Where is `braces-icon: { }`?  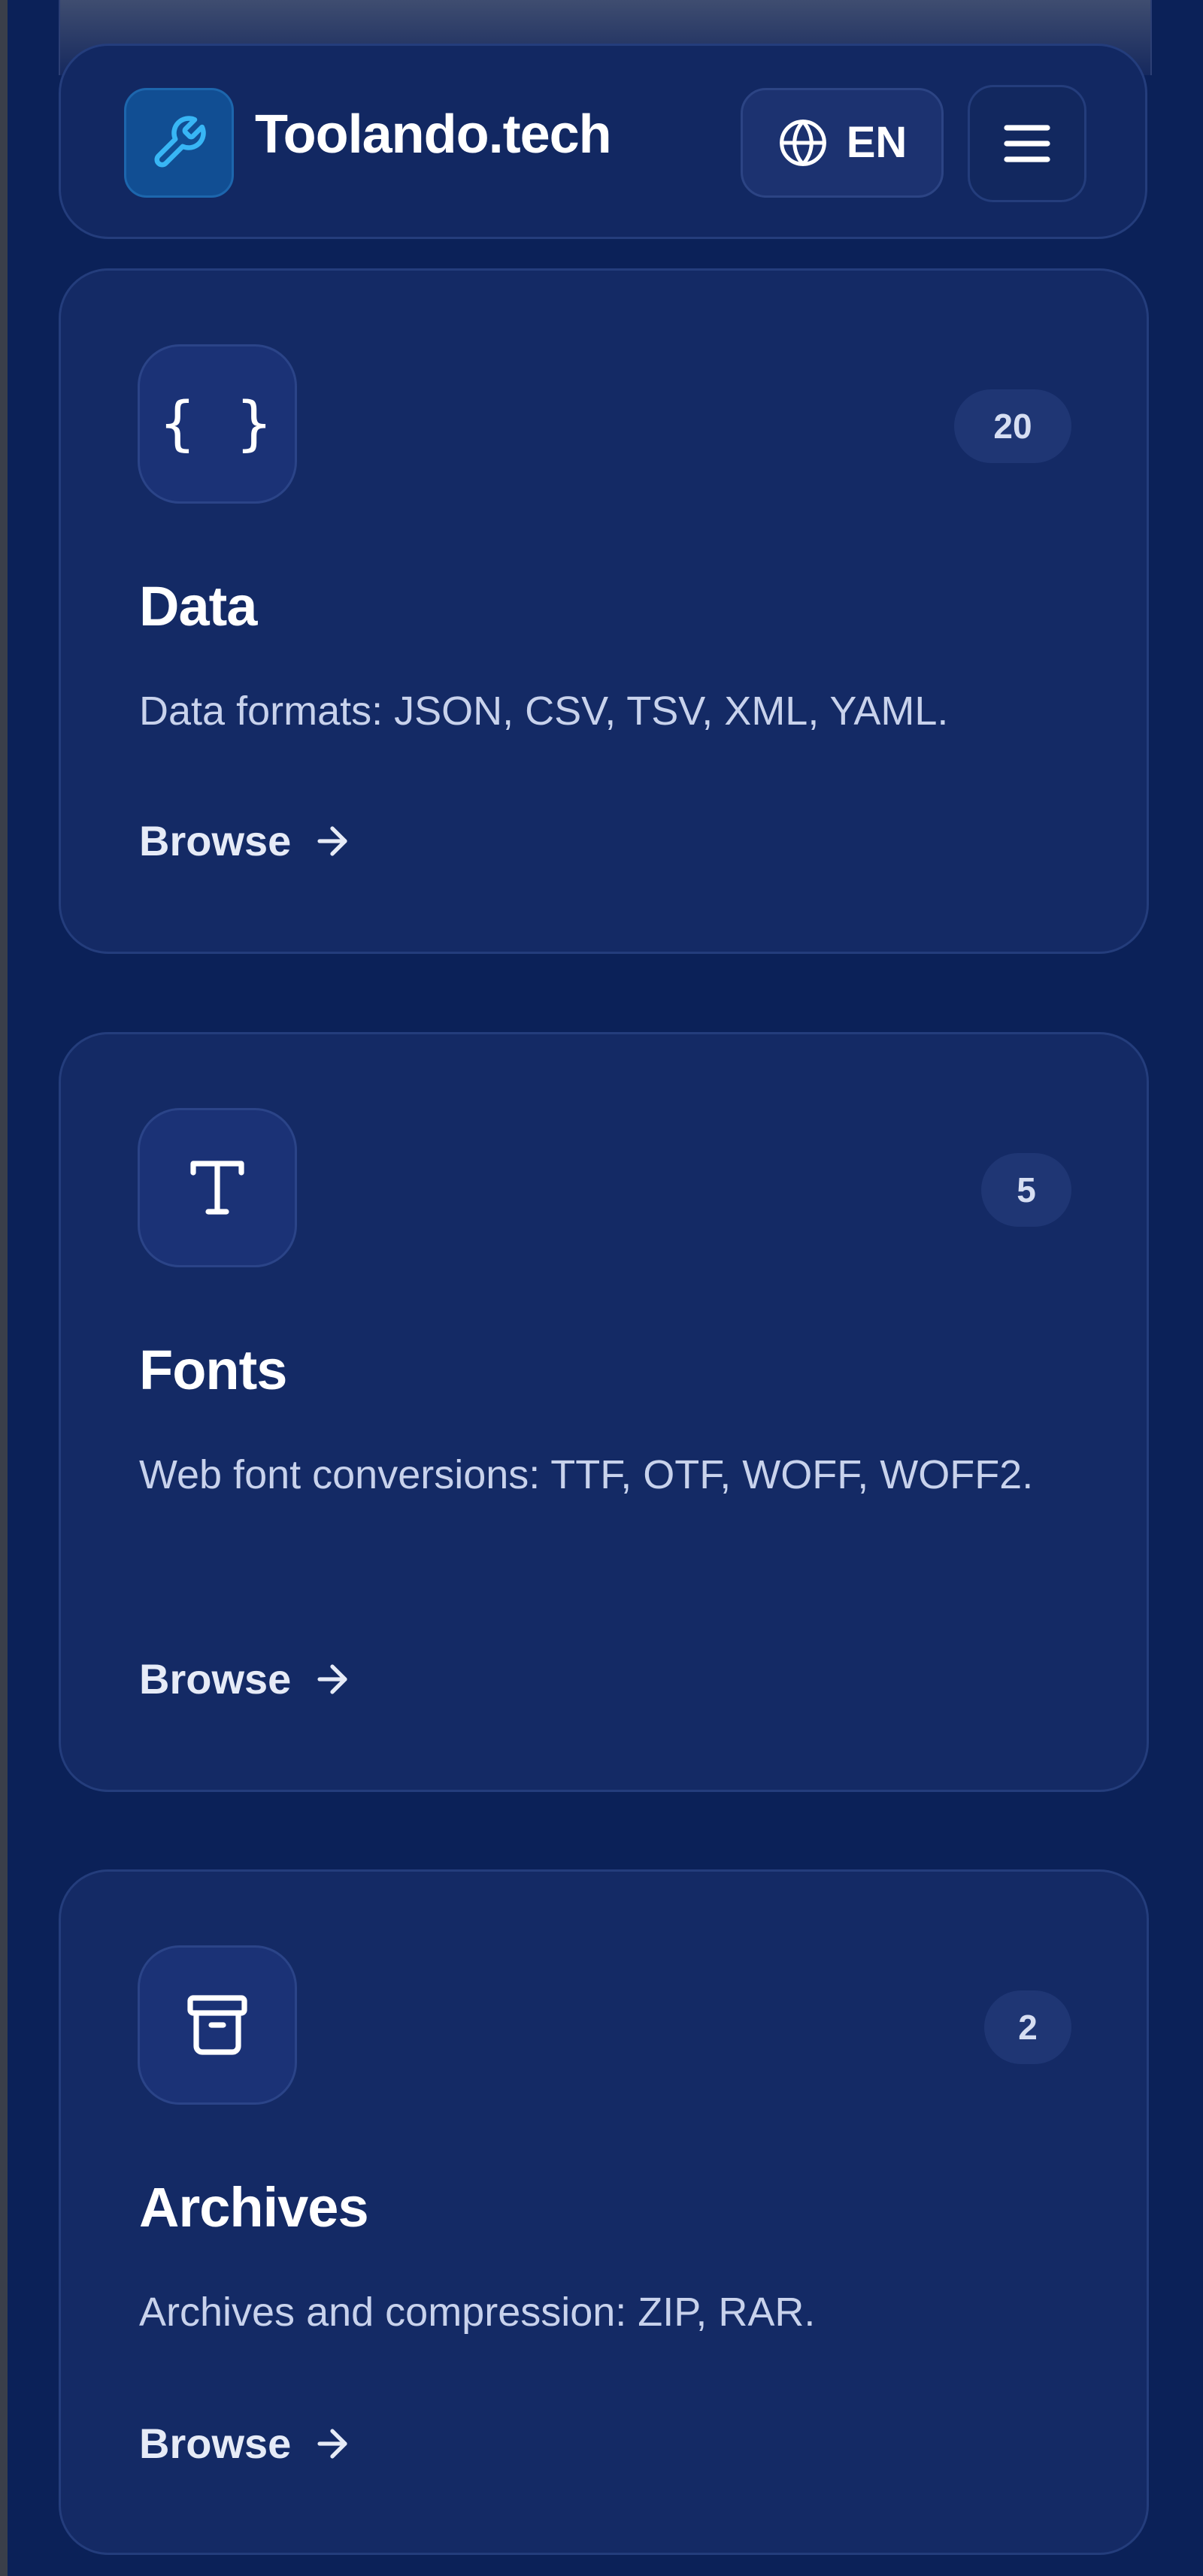
braces-icon: { } is located at coordinates (217, 424).